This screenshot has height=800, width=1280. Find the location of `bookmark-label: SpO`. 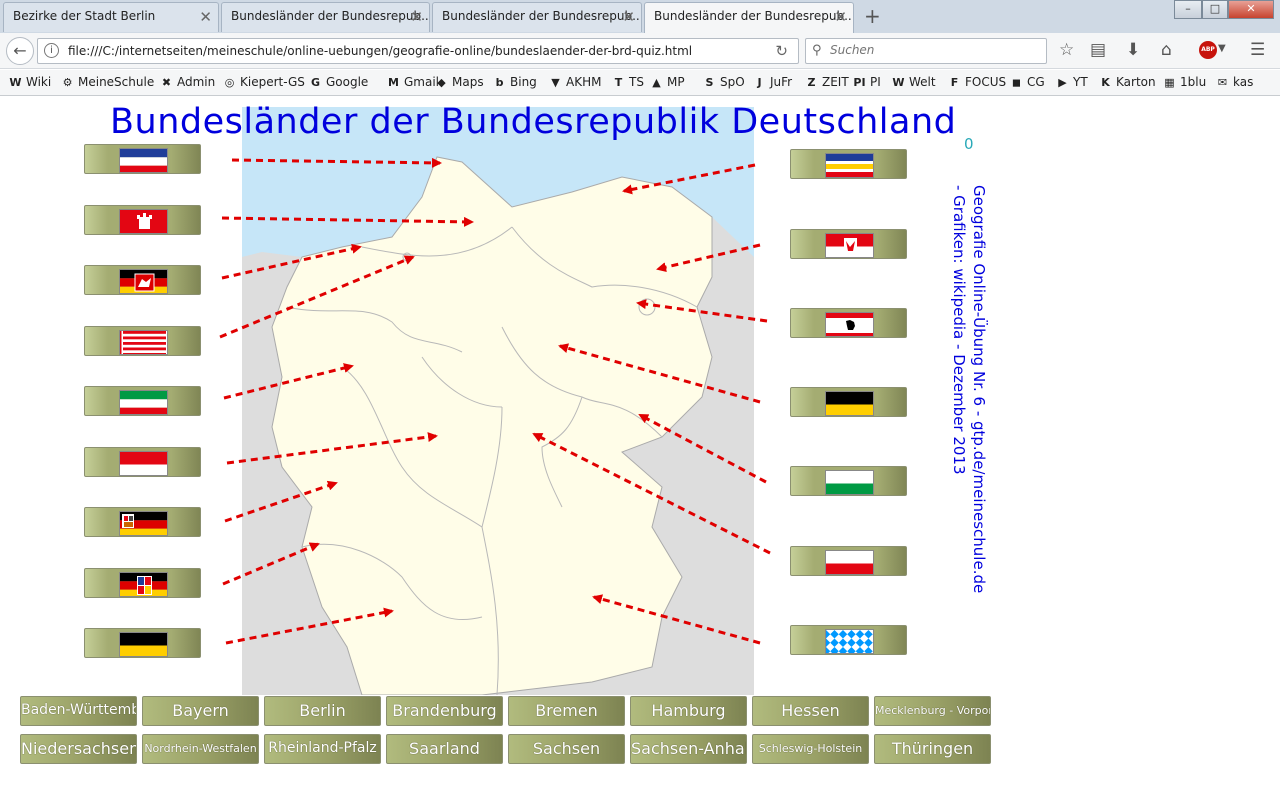

bookmark-label: SpO is located at coordinates (732, 82).